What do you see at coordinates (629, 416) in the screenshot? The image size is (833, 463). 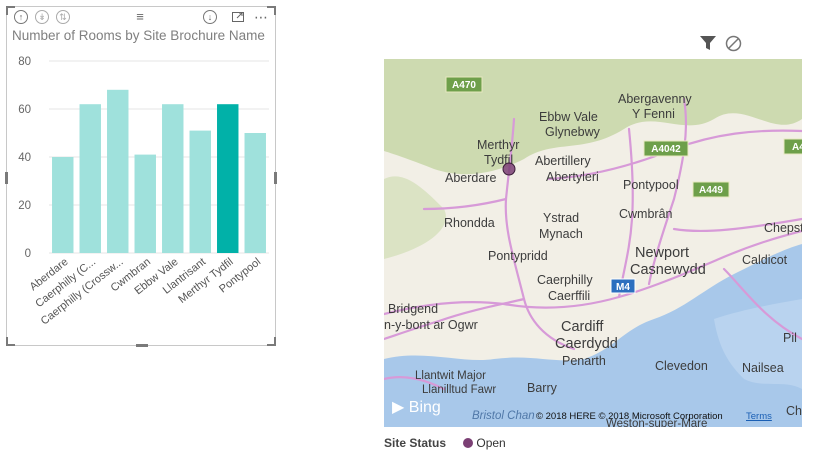 I see `map-copyright: © 2018 HERE © 2018 Microsoft Corporation` at bounding box center [629, 416].